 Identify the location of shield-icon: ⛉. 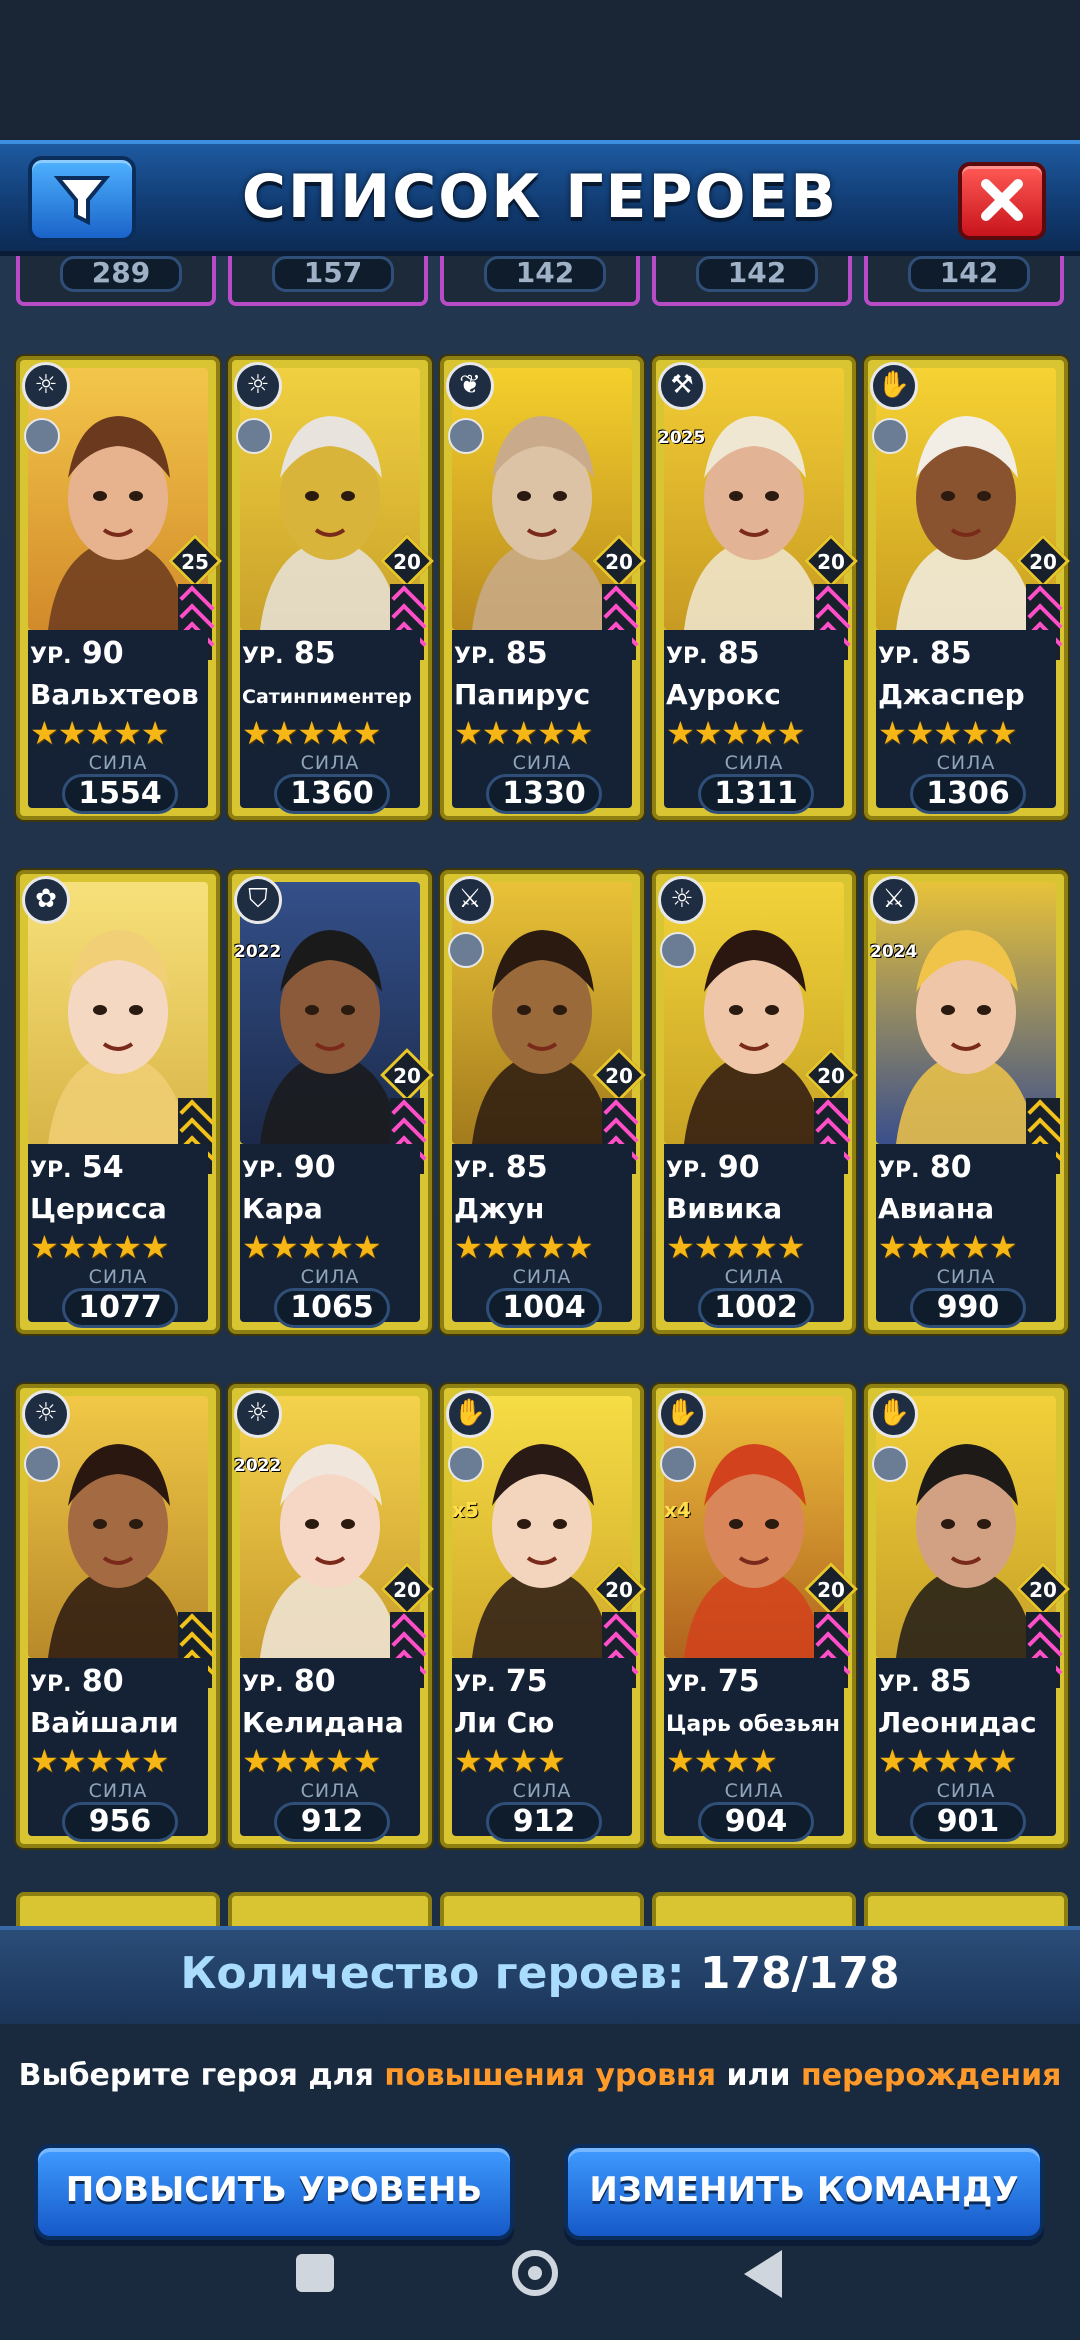
(258, 900).